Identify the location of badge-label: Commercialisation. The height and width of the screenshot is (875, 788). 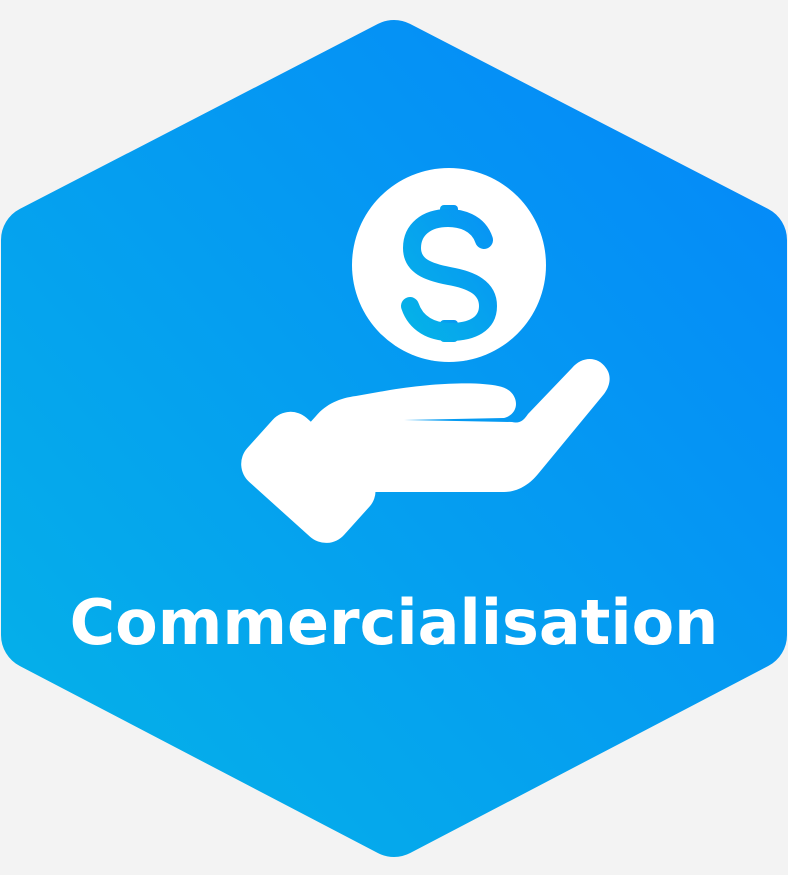
(394, 622).